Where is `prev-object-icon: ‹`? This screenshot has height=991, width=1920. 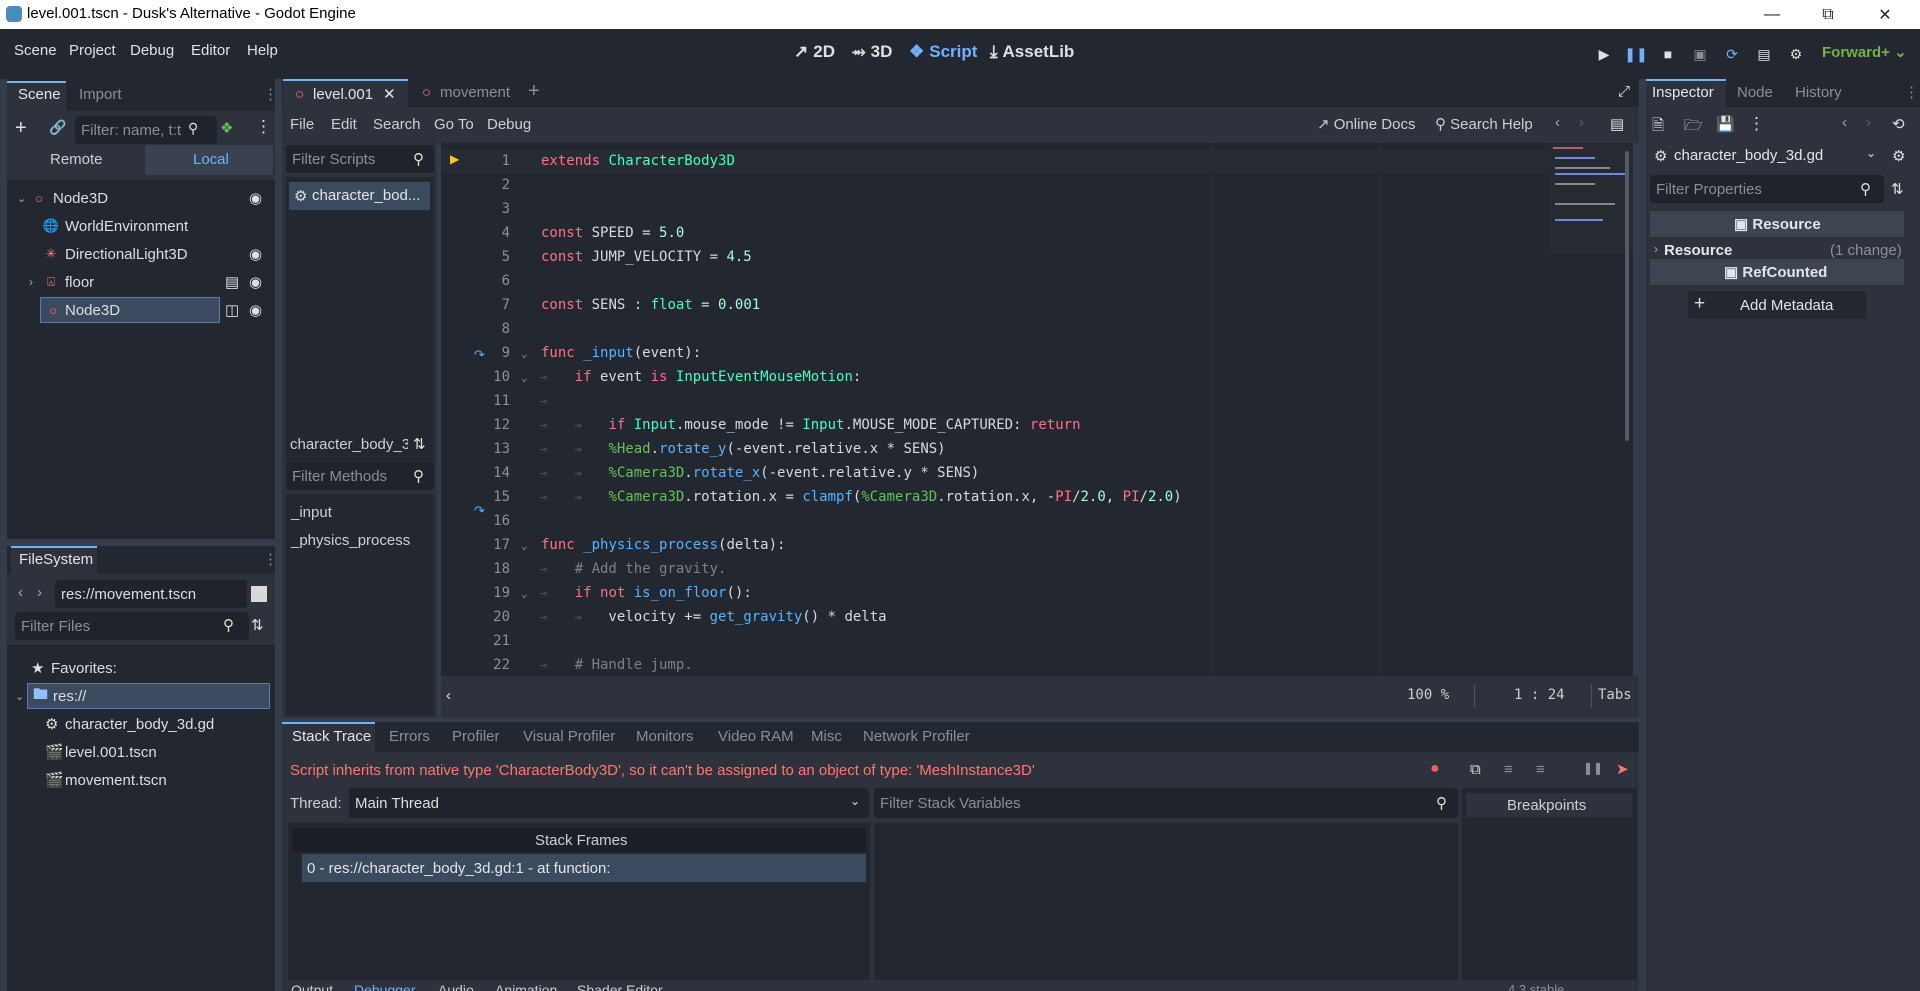 prev-object-icon: ‹ is located at coordinates (1844, 122).